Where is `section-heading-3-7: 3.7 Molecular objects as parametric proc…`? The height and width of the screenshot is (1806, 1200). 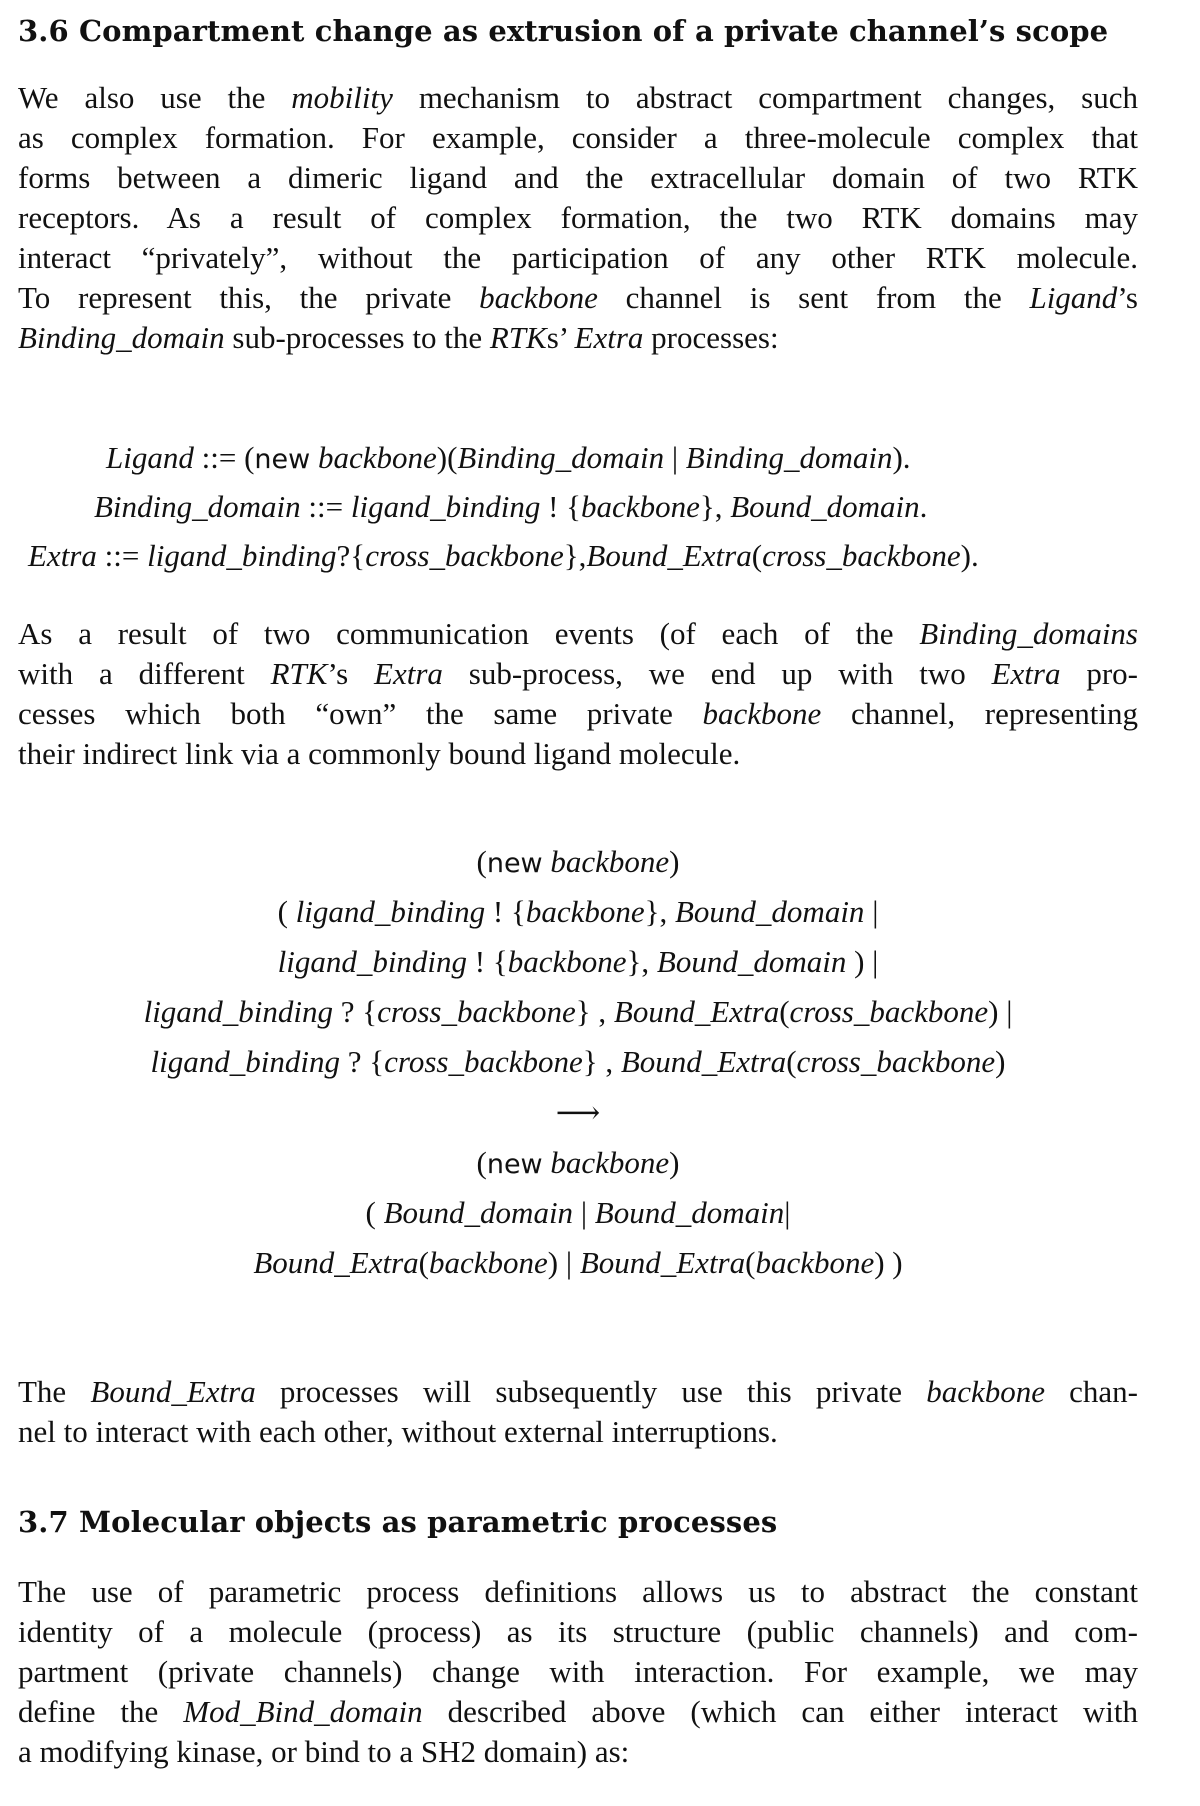 section-heading-3-7: 3.7 Molecular objects as parametric proc… is located at coordinates (398, 1522).